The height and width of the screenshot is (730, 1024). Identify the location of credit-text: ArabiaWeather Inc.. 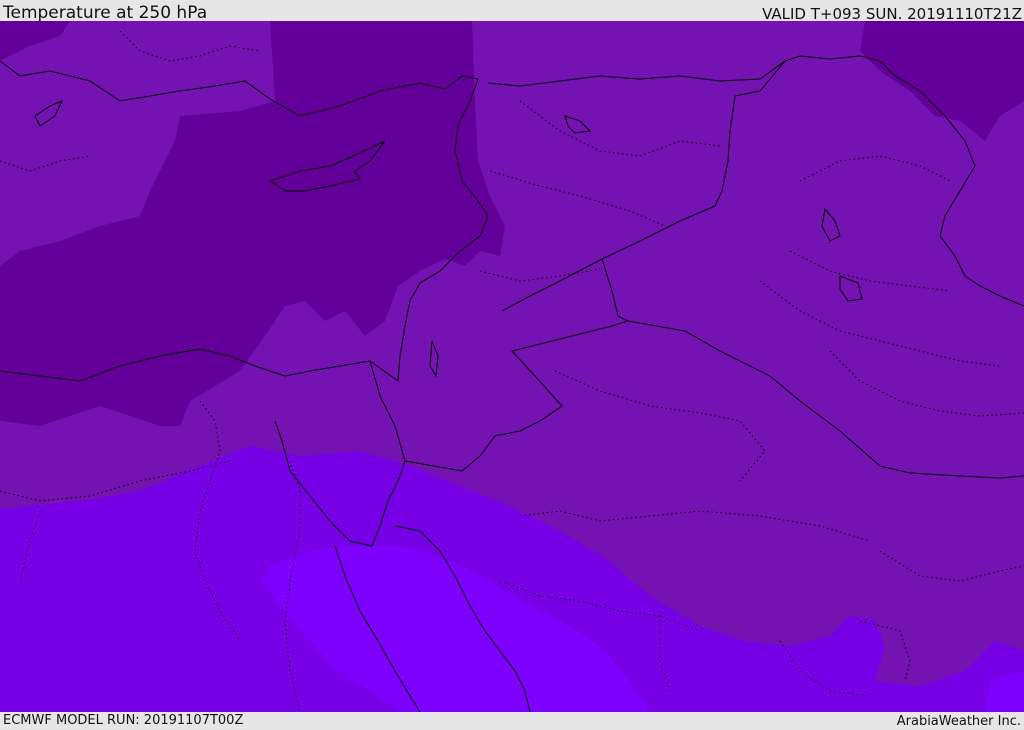
(958, 721).